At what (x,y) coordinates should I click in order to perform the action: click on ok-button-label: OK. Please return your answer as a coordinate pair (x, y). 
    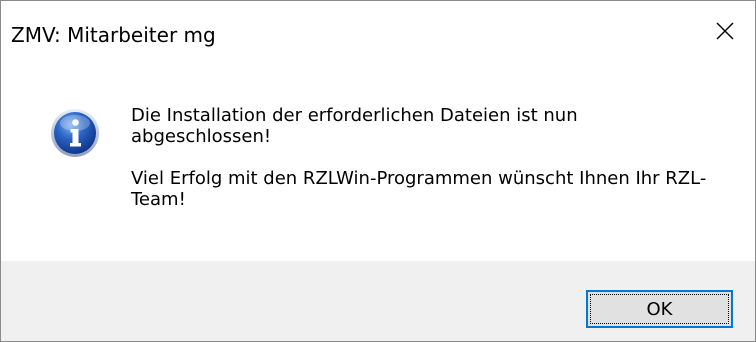
    Looking at the image, I should click on (659, 309).